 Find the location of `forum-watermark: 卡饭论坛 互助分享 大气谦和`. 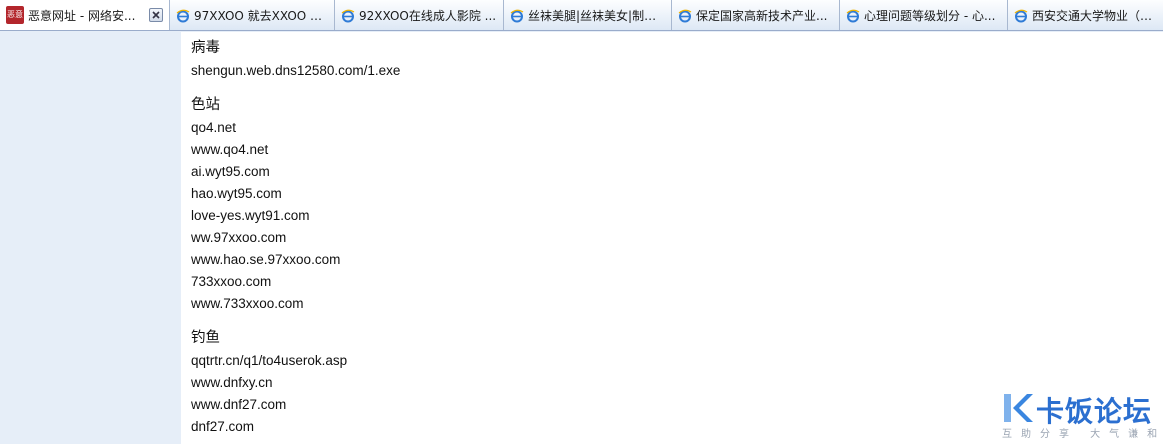

forum-watermark: 卡饭论坛 互助分享 大气谦和 is located at coordinates (1080, 416).